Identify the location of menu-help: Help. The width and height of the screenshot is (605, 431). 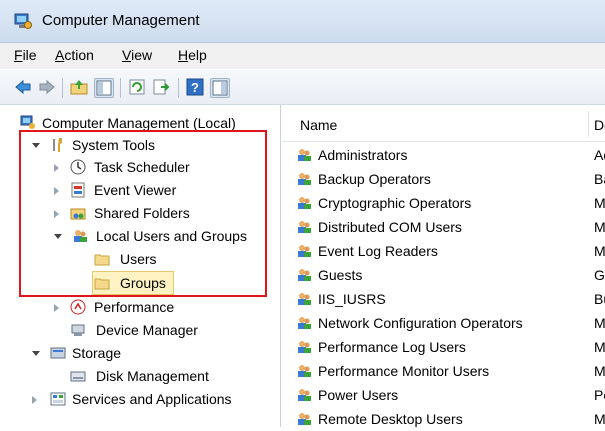
(192, 55).